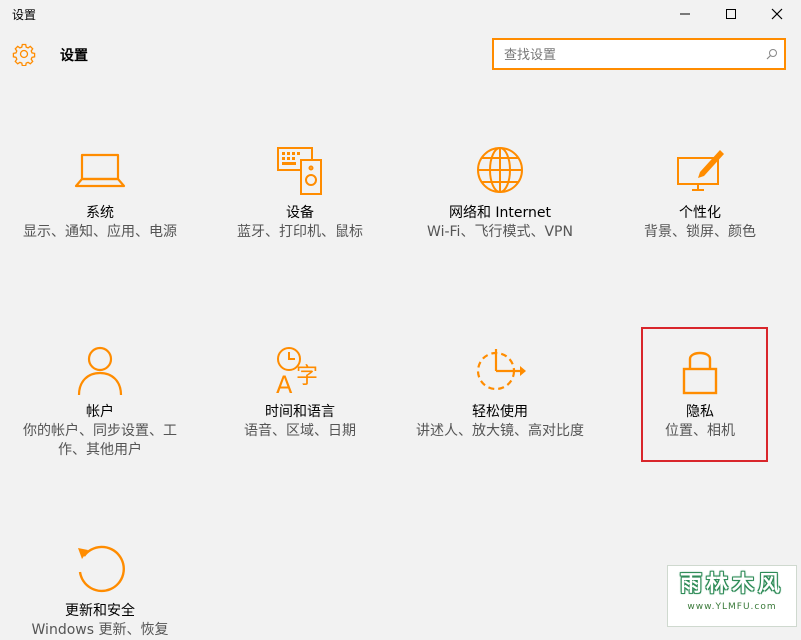  I want to click on minimize-icon, so click(685, 14).